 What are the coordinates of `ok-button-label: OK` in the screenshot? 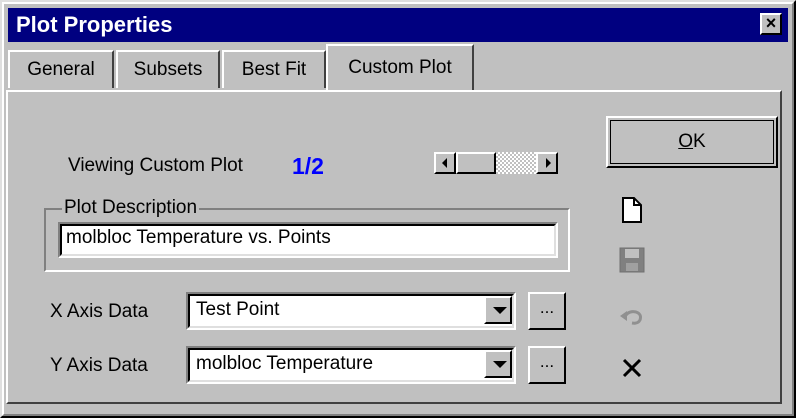 It's located at (692, 141).